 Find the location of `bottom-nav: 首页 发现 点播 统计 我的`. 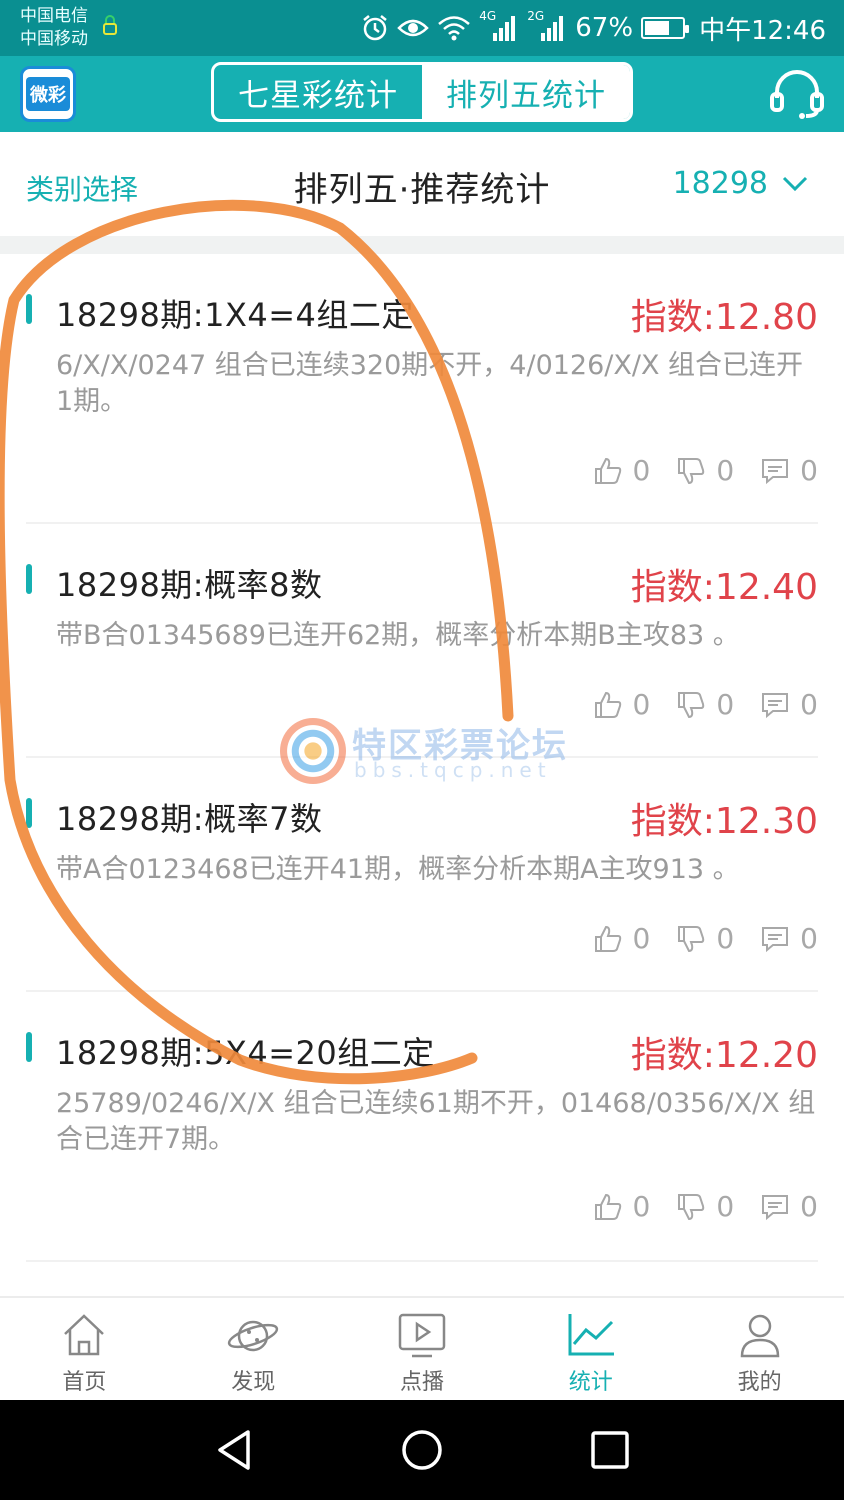

bottom-nav: 首页 发现 点播 统计 我的 is located at coordinates (422, 1348).